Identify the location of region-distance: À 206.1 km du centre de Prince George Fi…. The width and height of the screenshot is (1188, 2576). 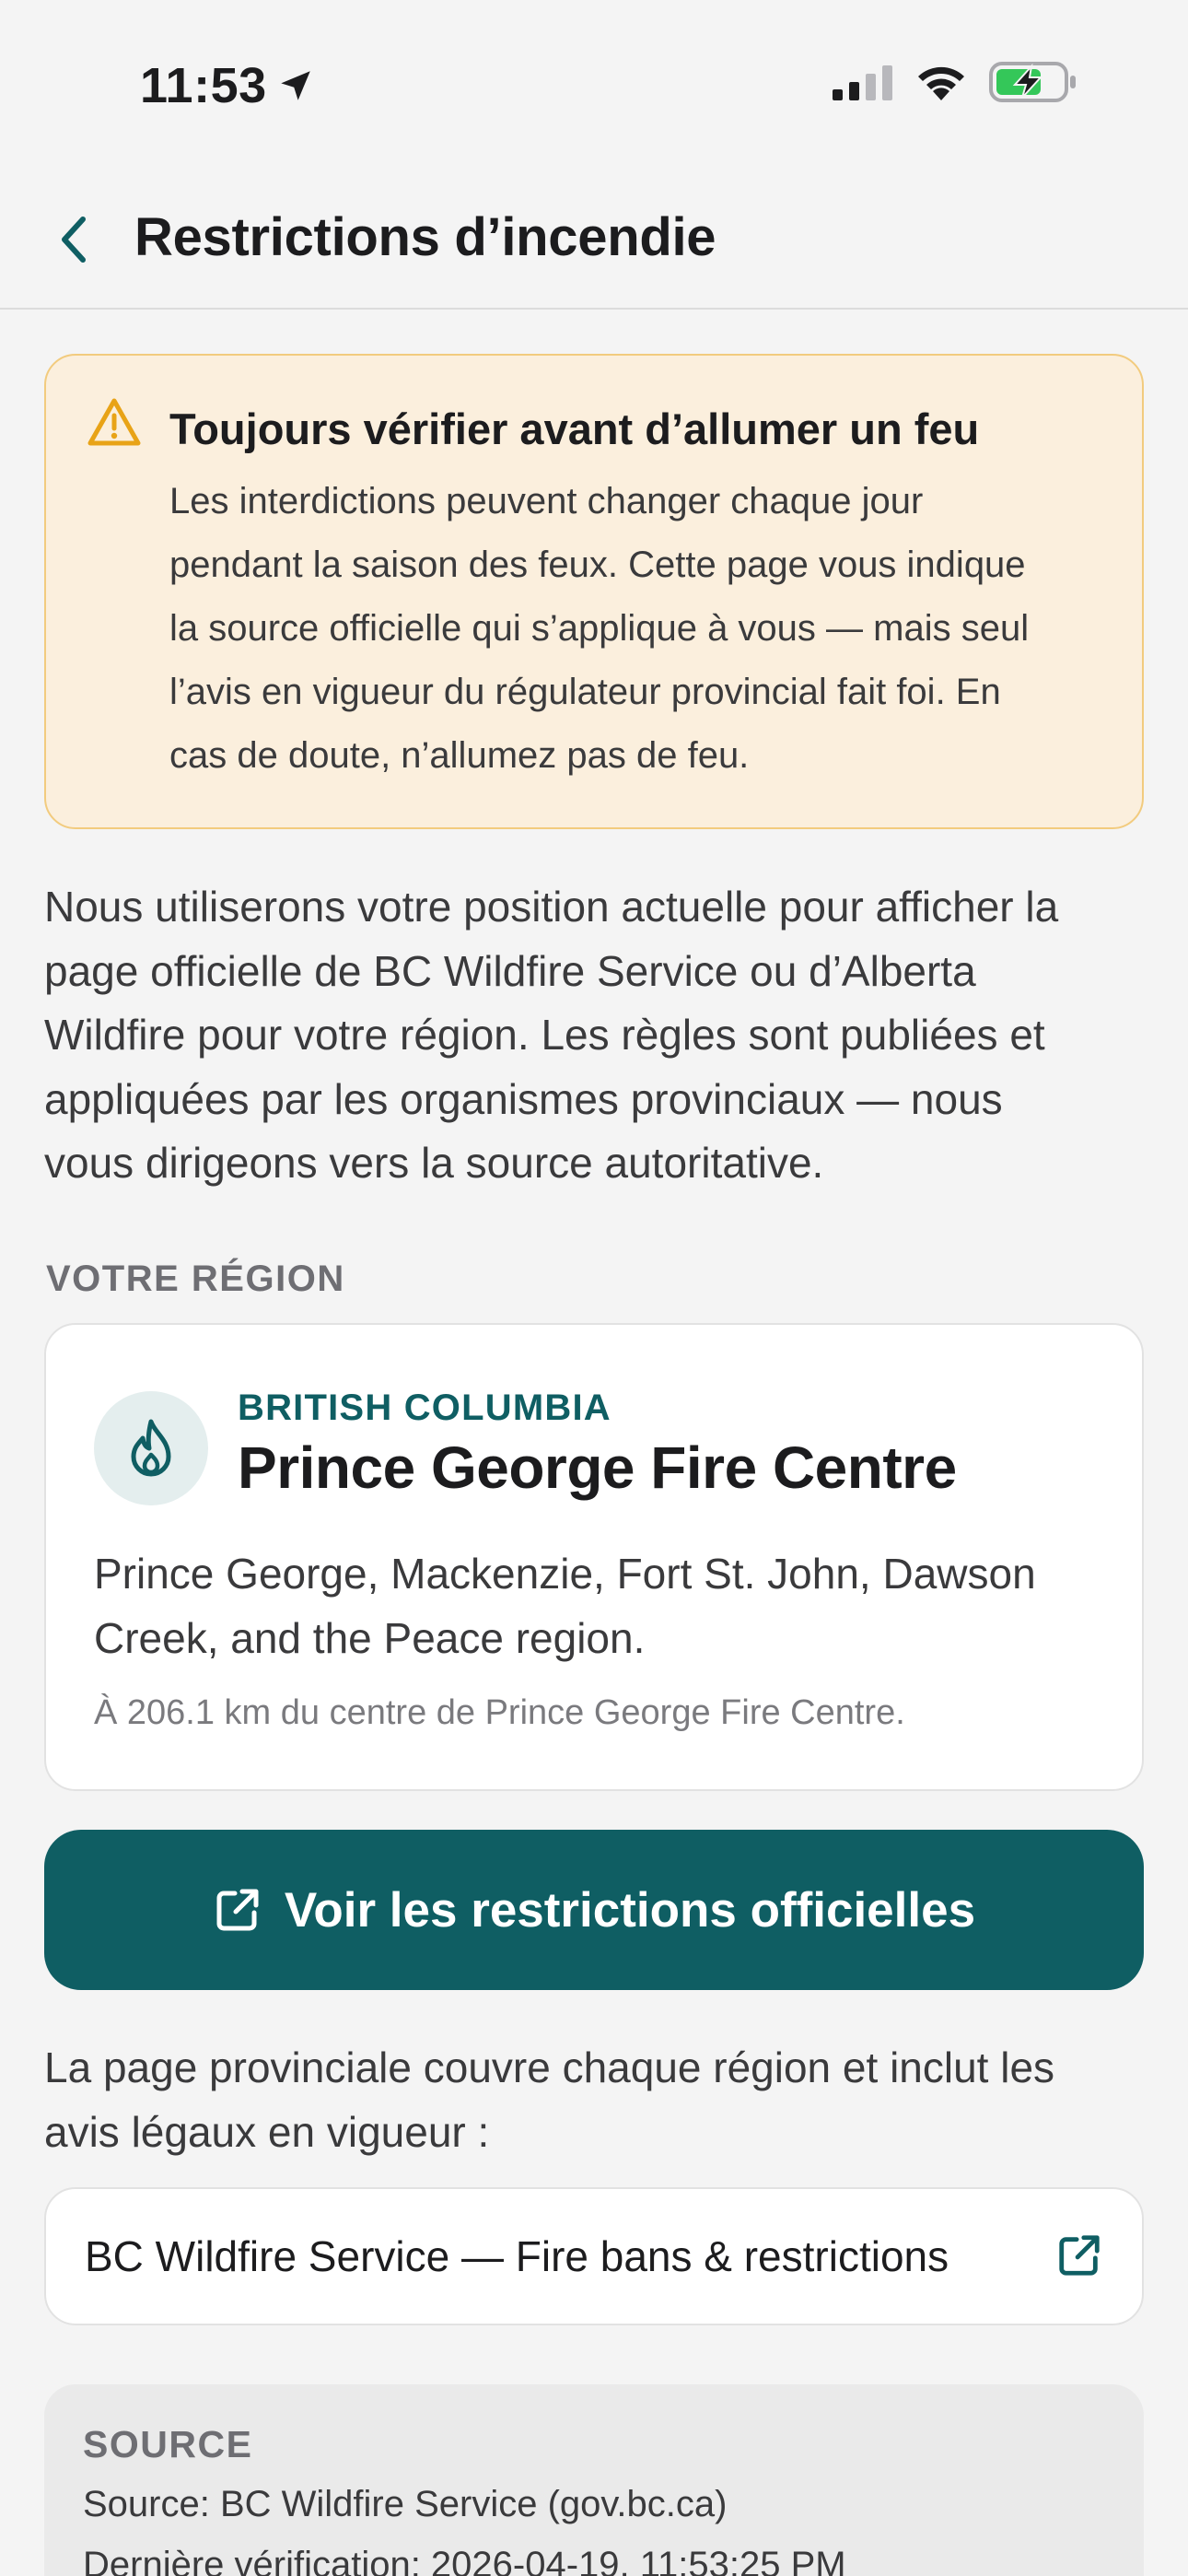
(499, 1712).